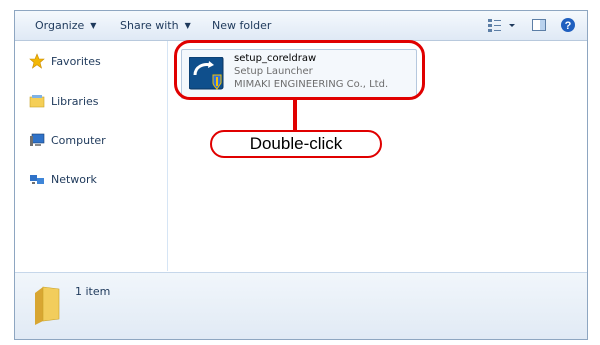 This screenshot has width=600, height=345. Describe the element at coordinates (37, 139) in the screenshot. I see `computer-icon` at that location.